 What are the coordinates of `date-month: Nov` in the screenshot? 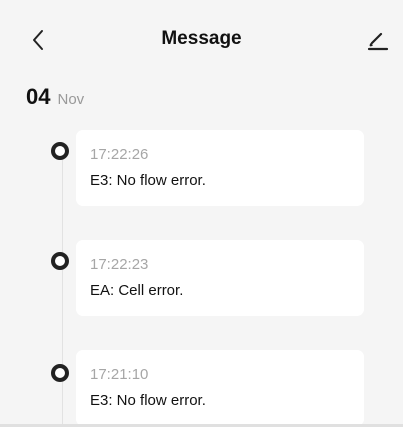 It's located at (71, 99).